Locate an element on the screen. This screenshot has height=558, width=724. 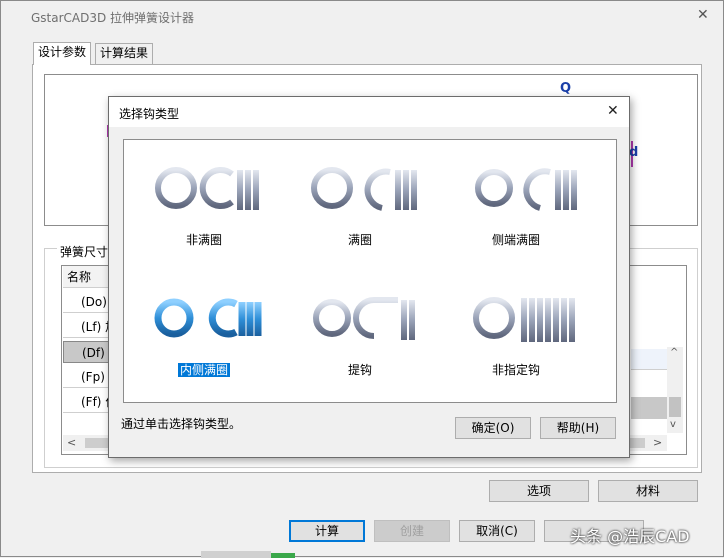
hook-unspecified-icon is located at coordinates (524, 319).